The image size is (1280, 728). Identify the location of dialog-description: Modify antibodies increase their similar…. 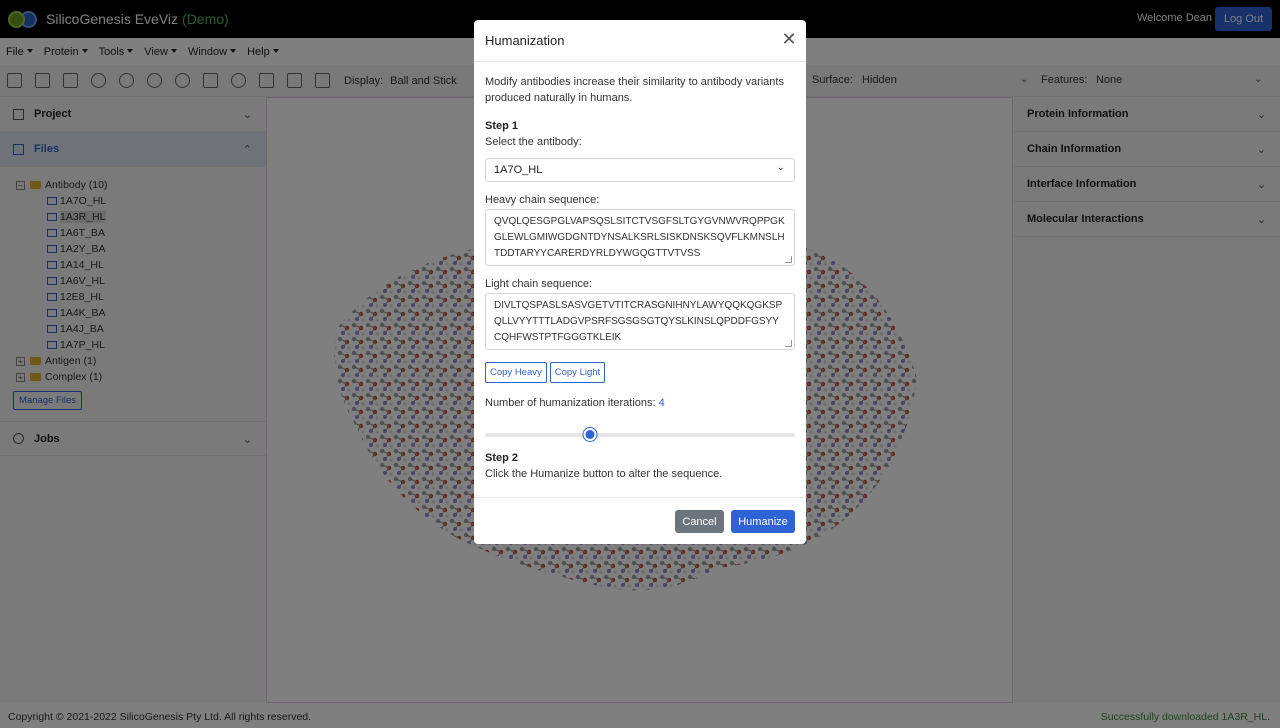
(634, 90).